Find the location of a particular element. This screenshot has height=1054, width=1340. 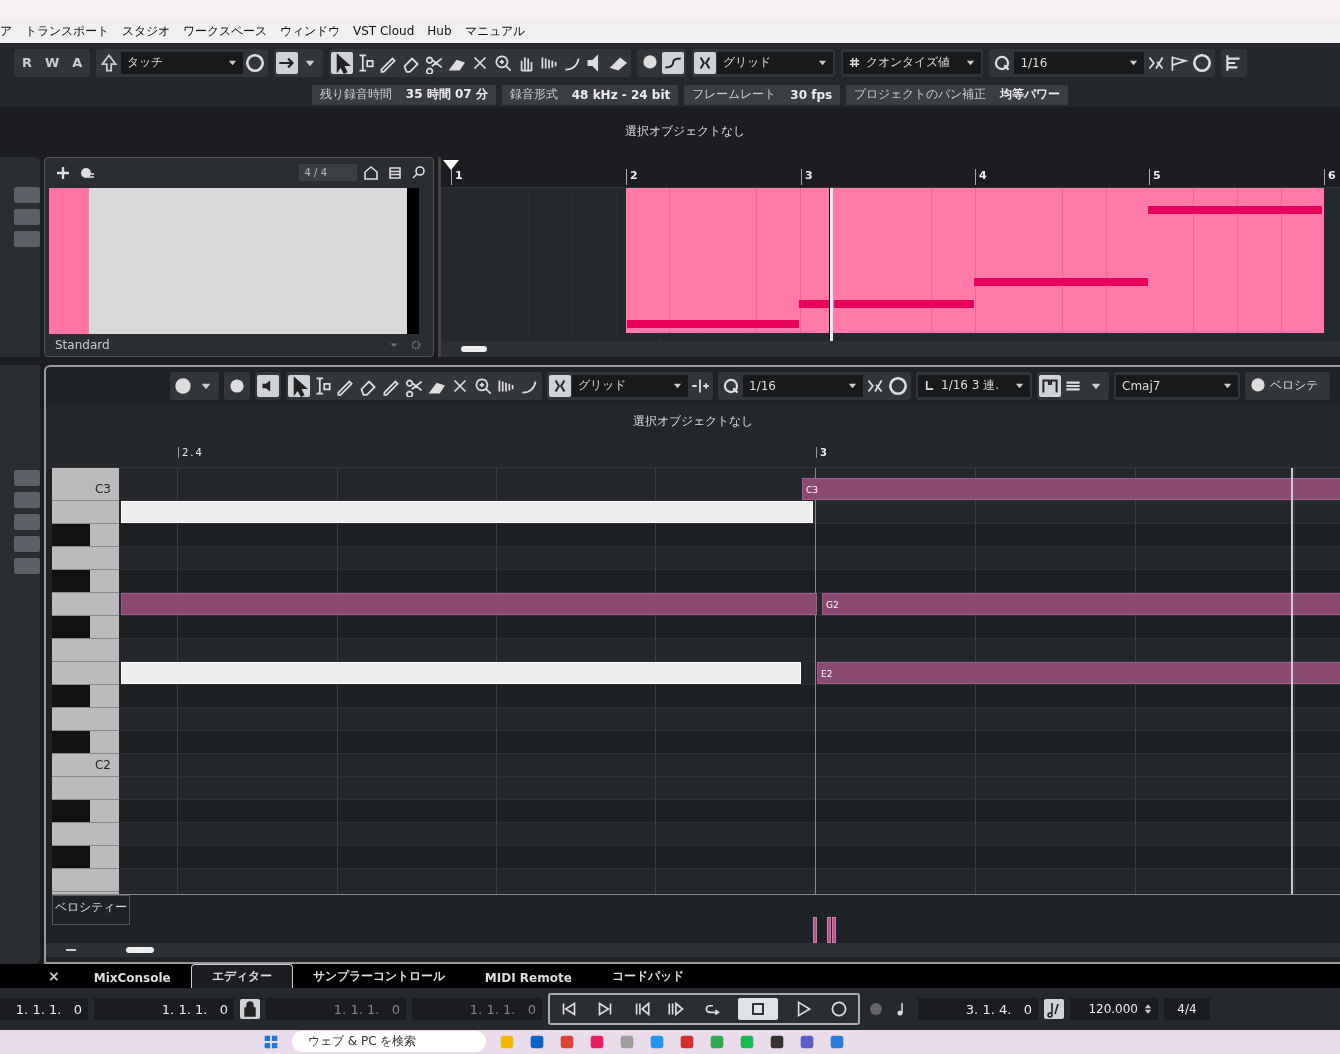

chord-dropdown: Cmaj7 is located at coordinates (1177, 385).